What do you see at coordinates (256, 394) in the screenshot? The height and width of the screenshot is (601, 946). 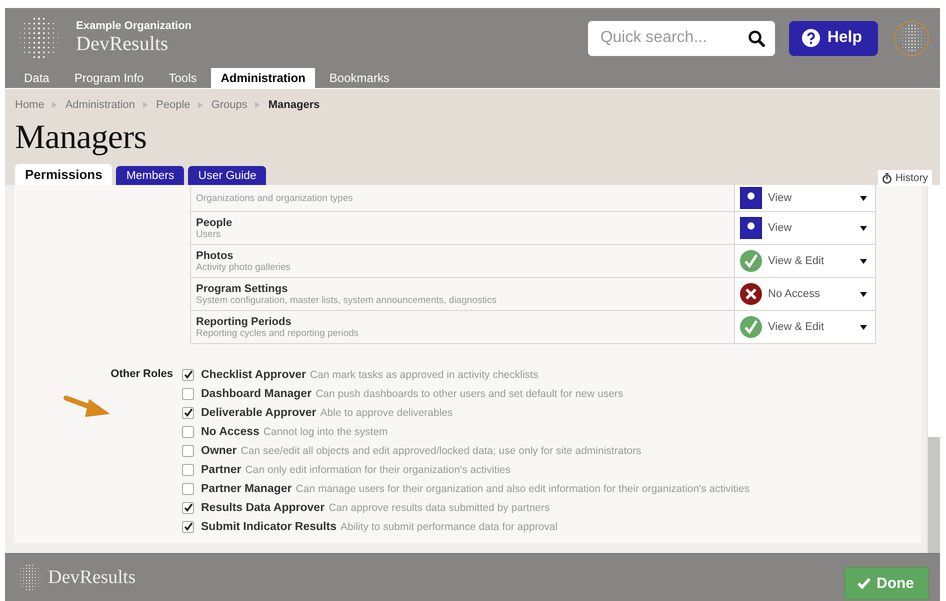 I see `role-name: Dashboard Manager` at bounding box center [256, 394].